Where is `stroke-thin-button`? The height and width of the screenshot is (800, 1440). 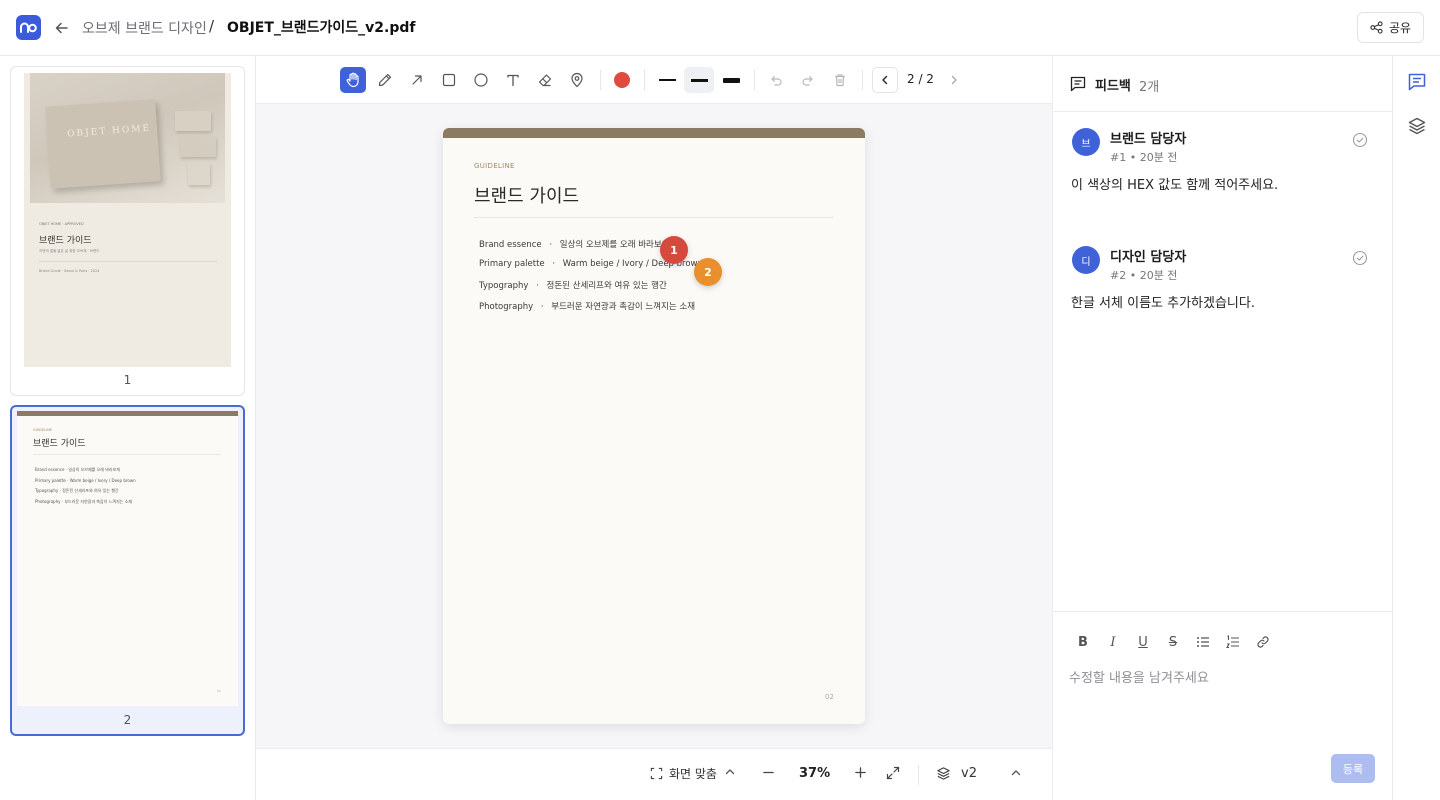 stroke-thin-button is located at coordinates (667, 80).